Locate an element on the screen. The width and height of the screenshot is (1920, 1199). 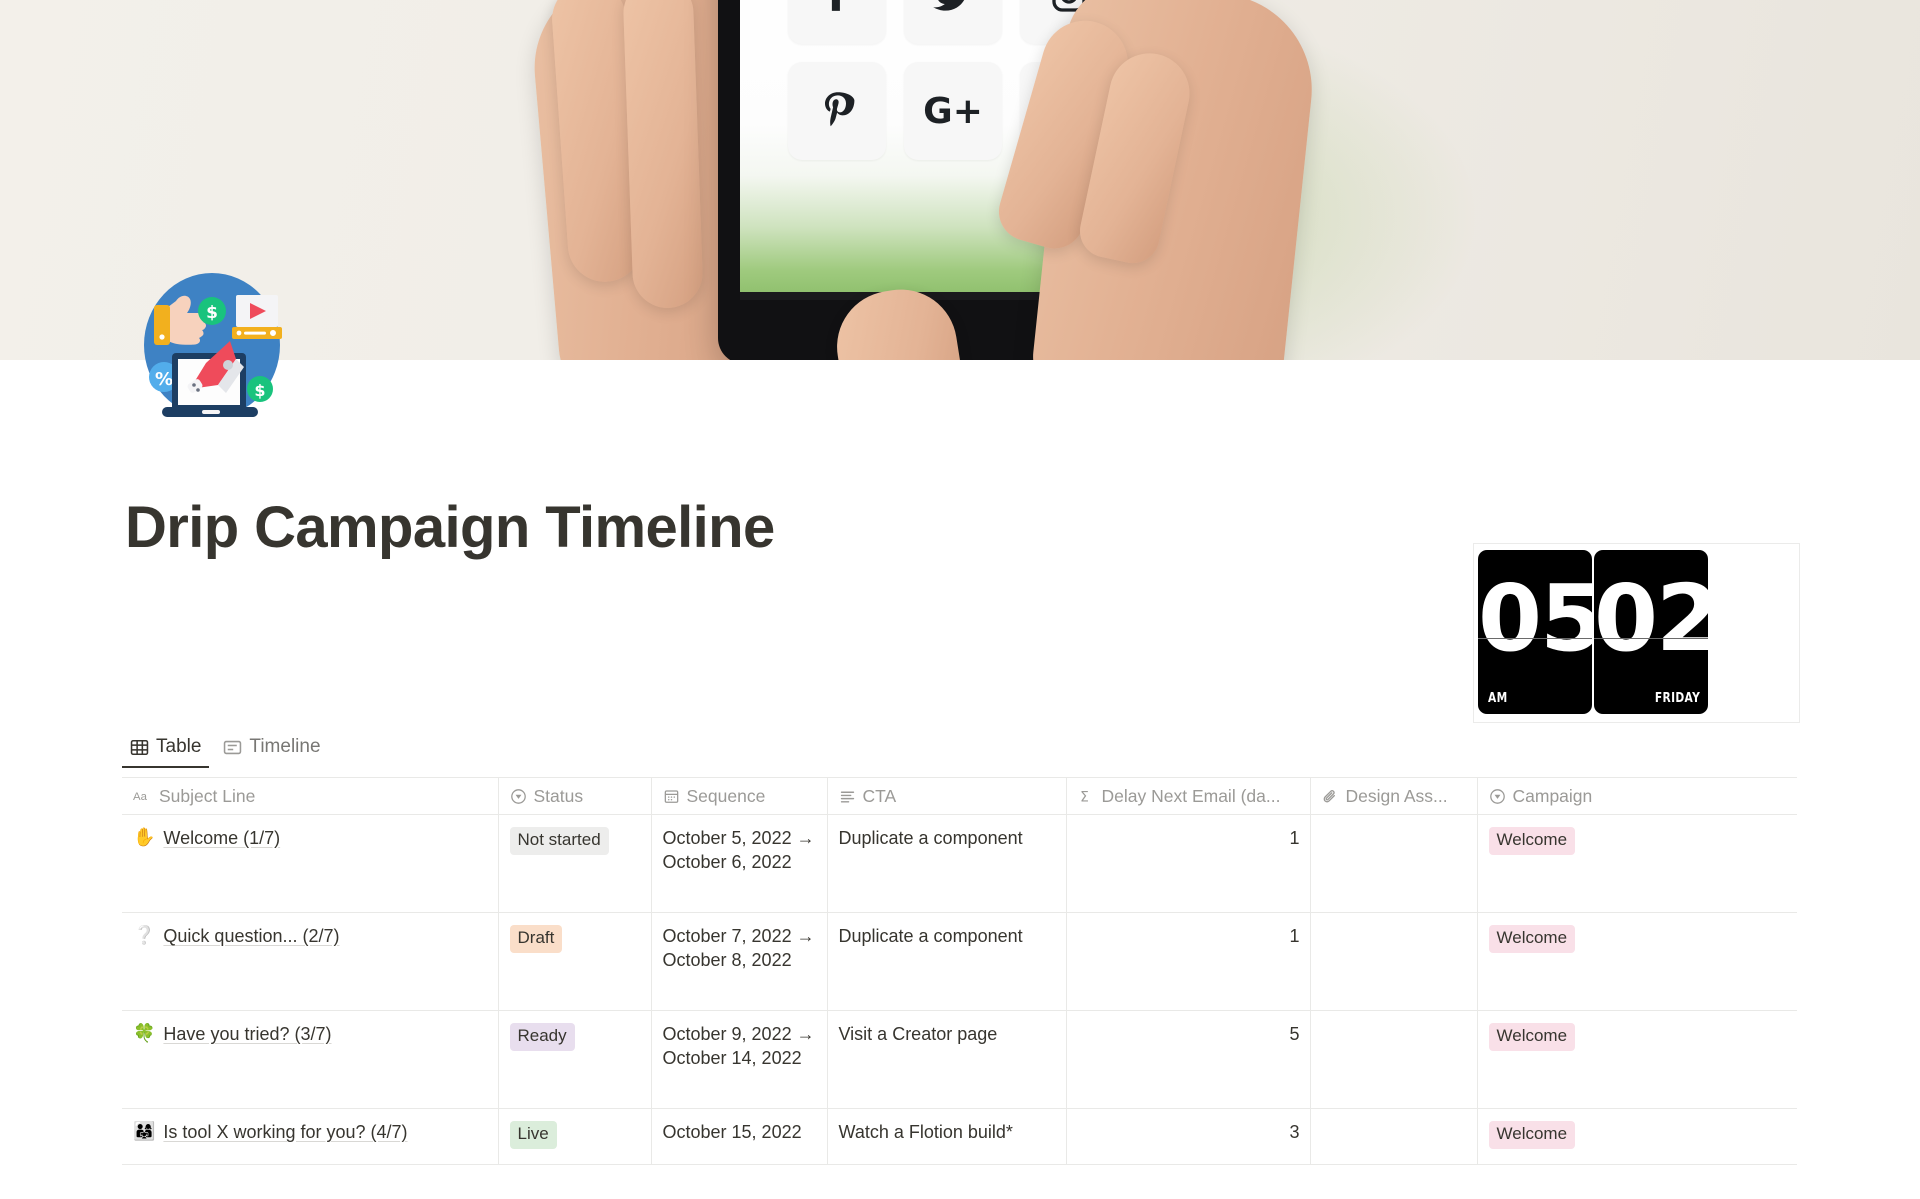
delay-value: 3 is located at coordinates (1294, 1132).